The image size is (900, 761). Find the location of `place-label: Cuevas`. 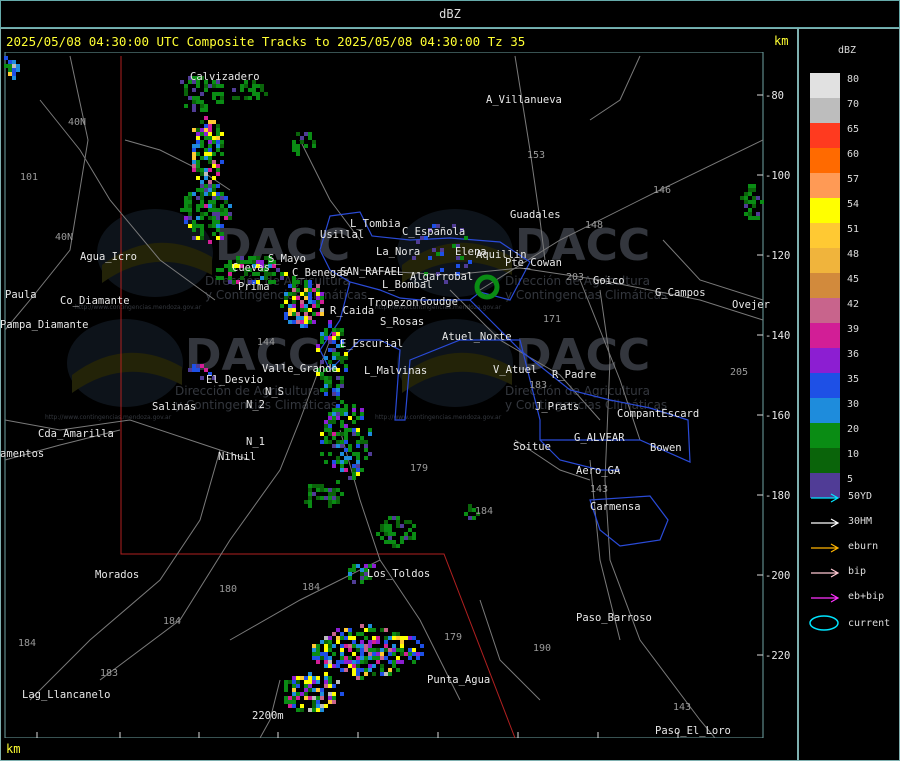

place-label: Cuevas is located at coordinates (251, 268).